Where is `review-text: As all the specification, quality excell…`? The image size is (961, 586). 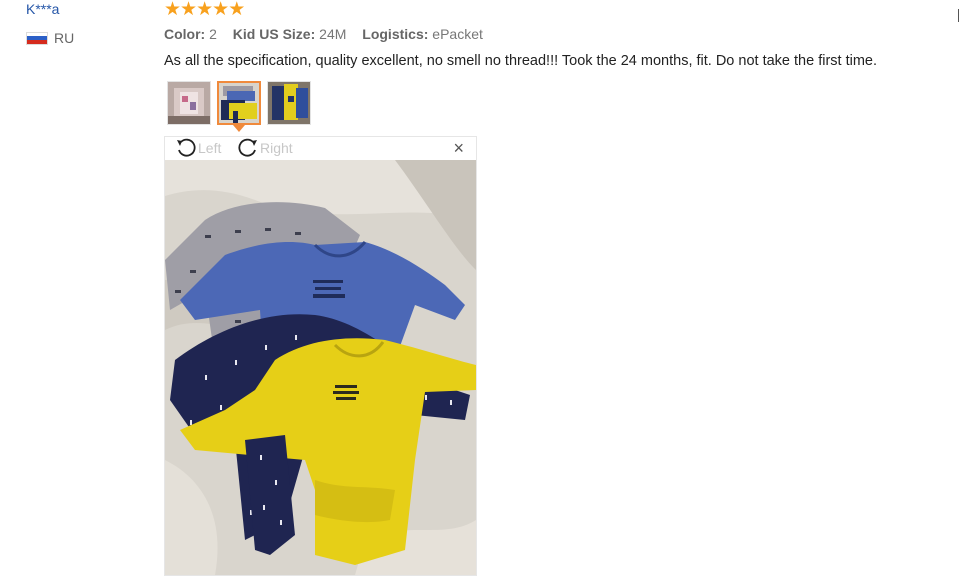 review-text: As all the specification, quality excell… is located at coordinates (521, 61).